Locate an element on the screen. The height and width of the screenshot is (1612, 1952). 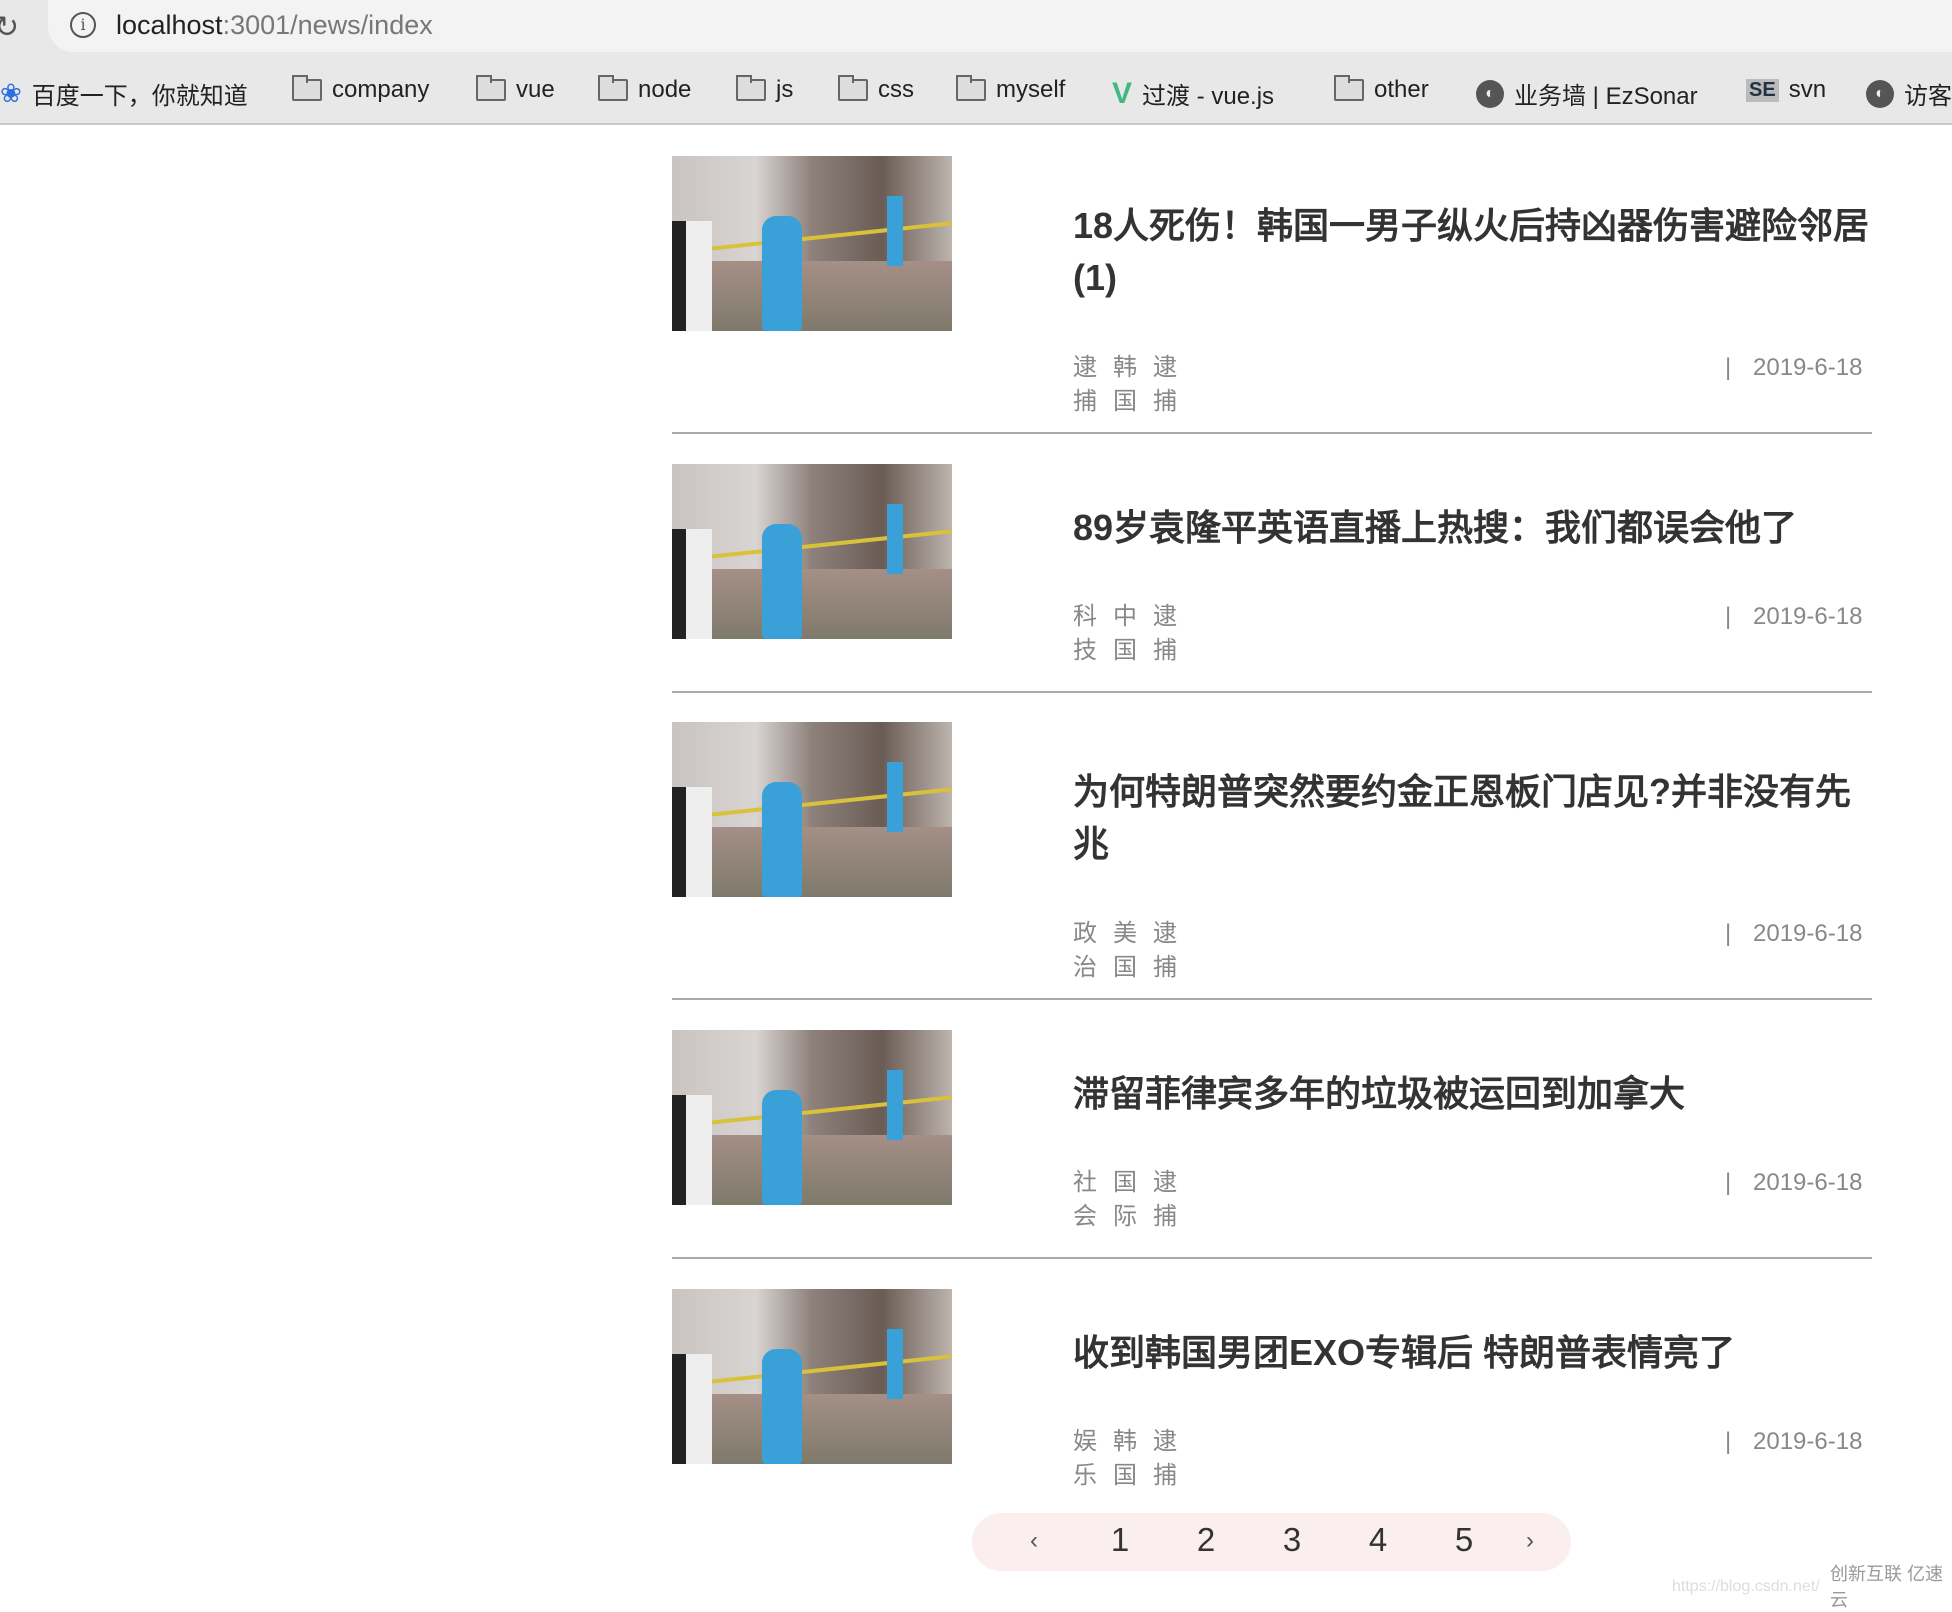
bookmark-item: ◐ 业务墙 | EzSonar is located at coordinates (1587, 93).